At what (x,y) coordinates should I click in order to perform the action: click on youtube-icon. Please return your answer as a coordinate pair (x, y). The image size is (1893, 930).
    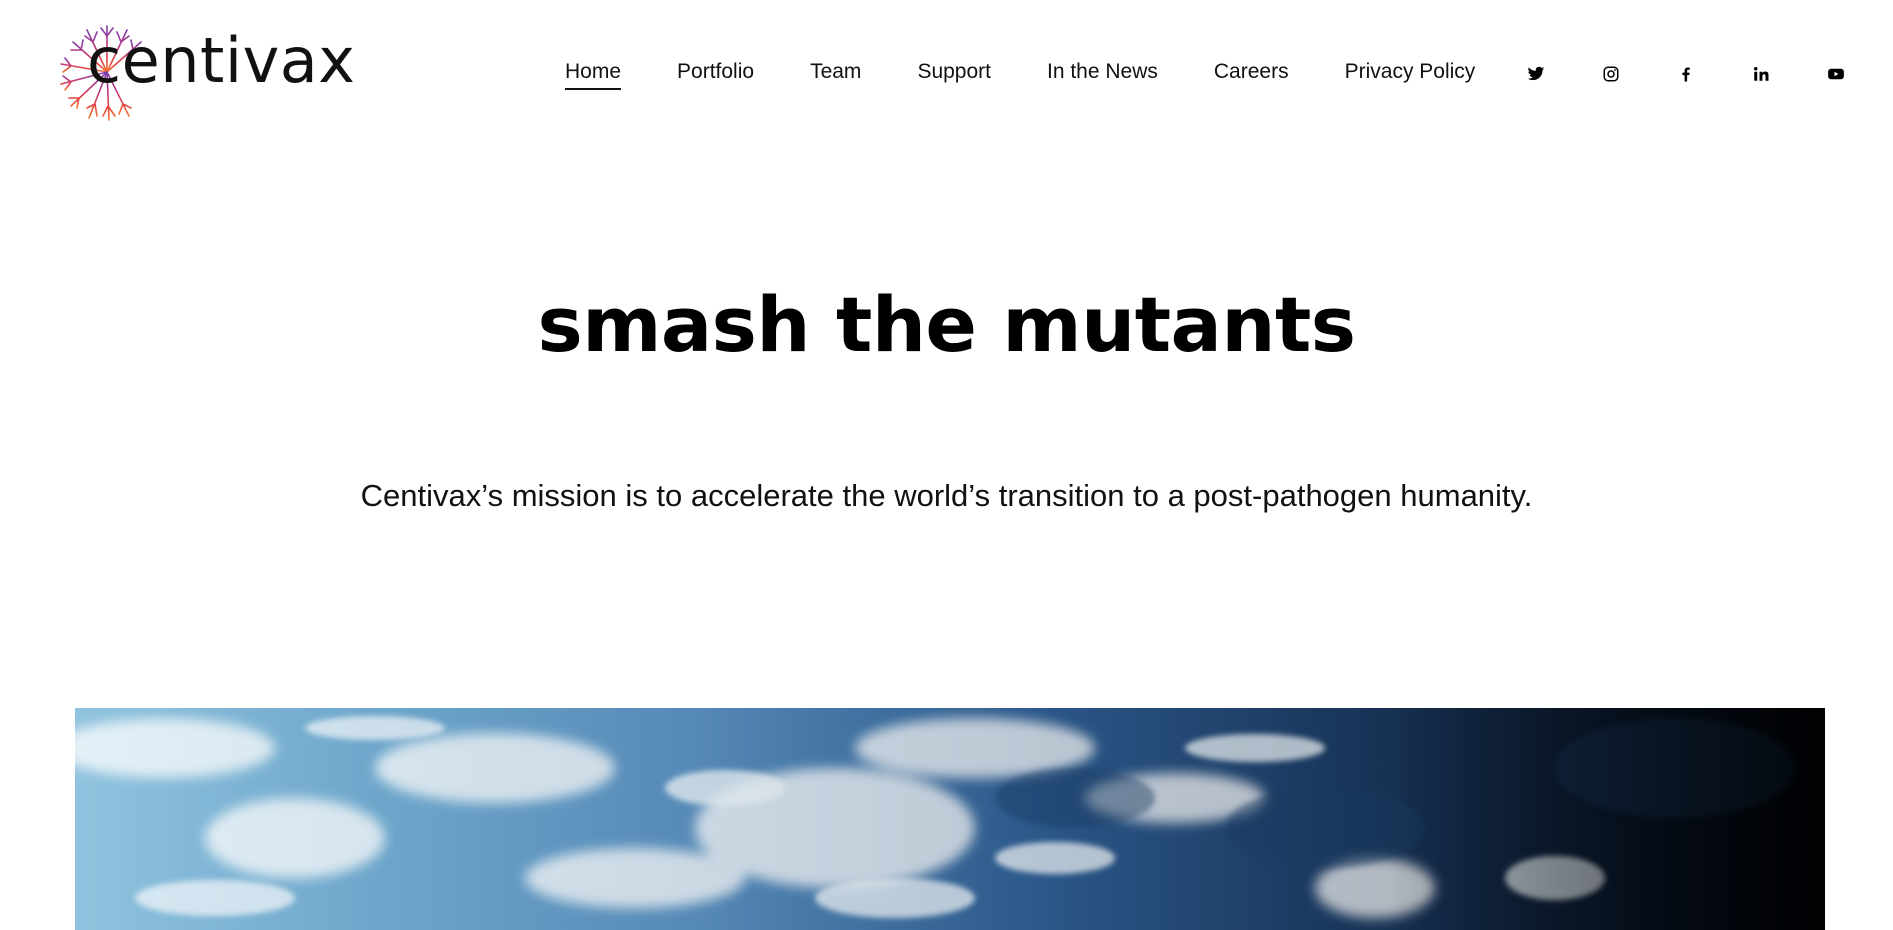
    Looking at the image, I should click on (1836, 74).